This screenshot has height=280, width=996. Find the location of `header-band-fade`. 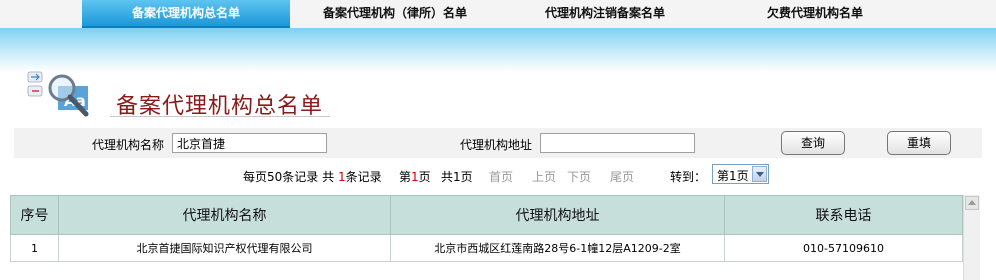

header-band-fade is located at coordinates (498, 67).